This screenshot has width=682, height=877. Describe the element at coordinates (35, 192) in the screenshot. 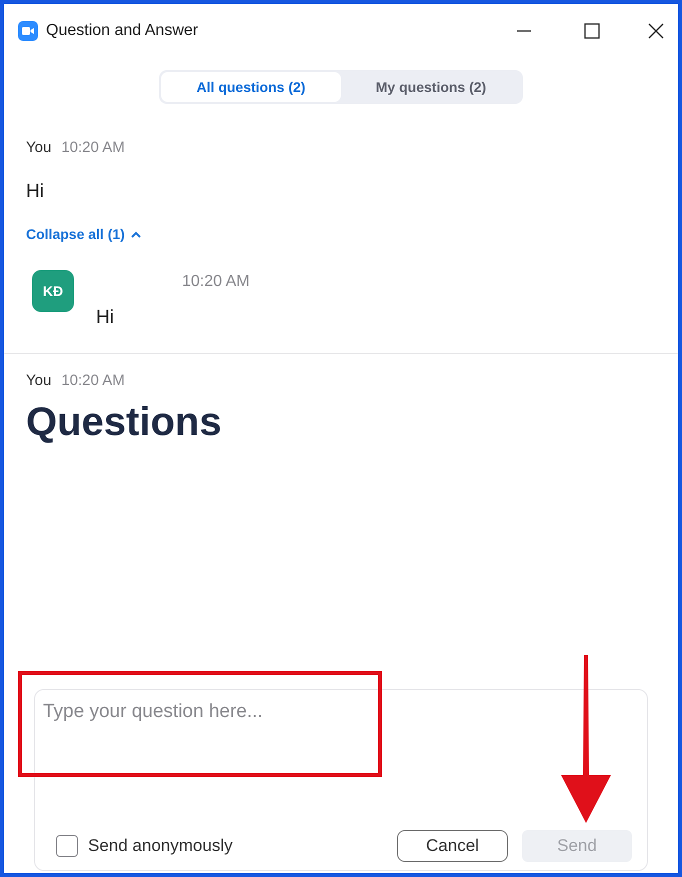

I see `question-text: Hi` at that location.